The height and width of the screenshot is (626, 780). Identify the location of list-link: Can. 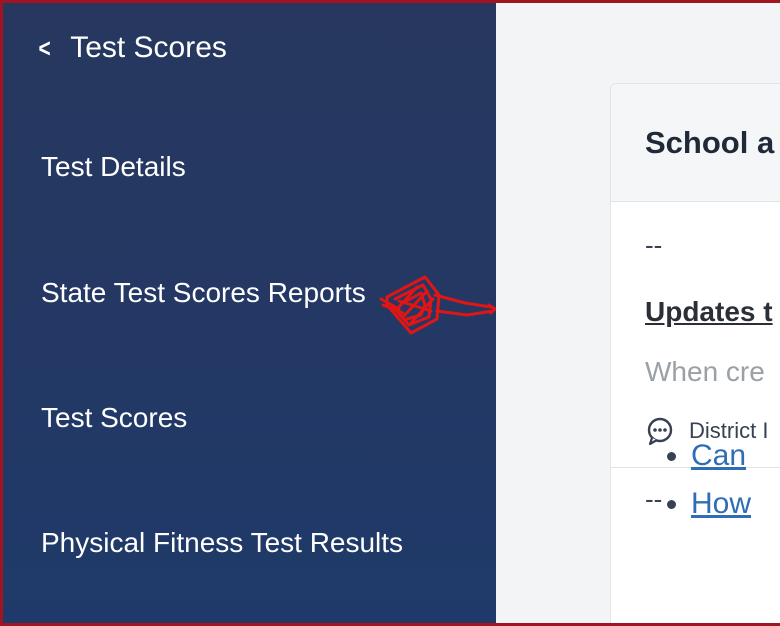
(718, 455).